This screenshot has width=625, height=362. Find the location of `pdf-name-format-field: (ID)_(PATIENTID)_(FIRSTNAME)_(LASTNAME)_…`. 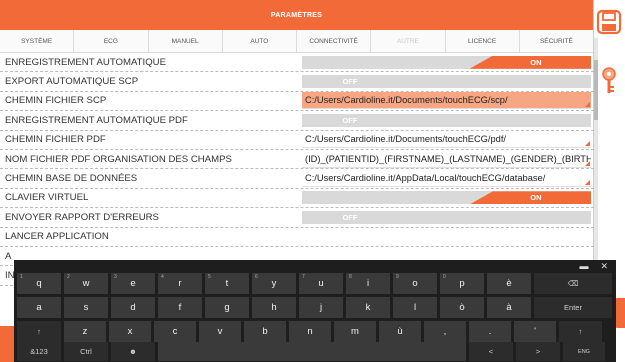

pdf-name-format-field: (ID)_(PATIENTID)_(FIRSTNAME)_(LASTNAME)_… is located at coordinates (446, 159).